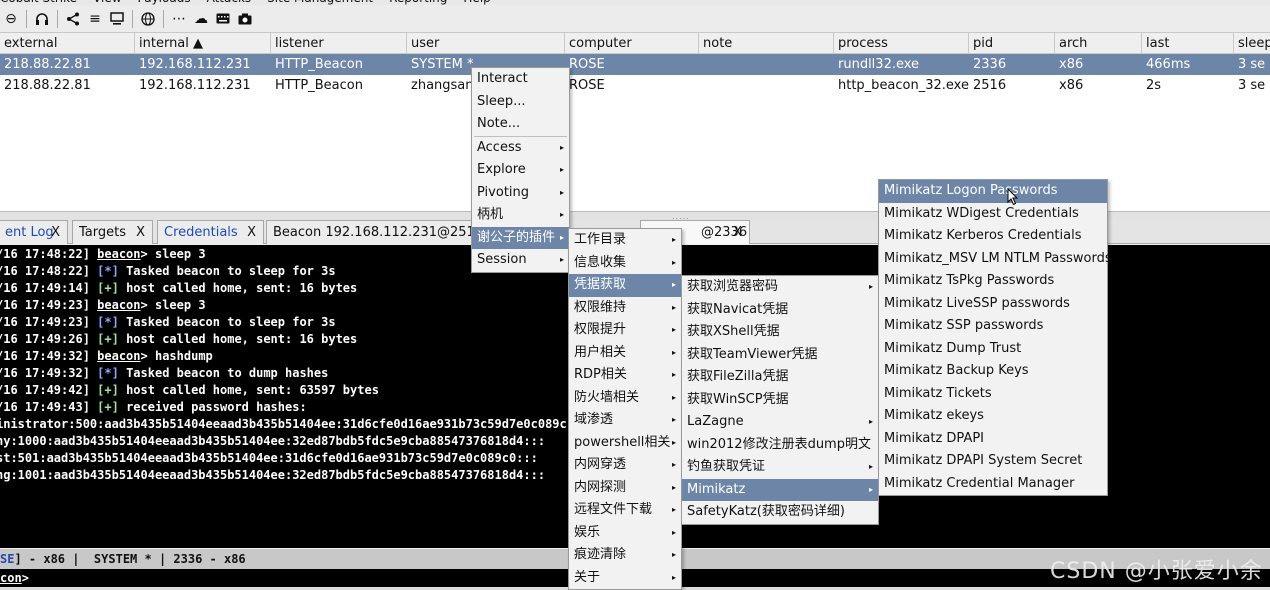 This screenshot has height=590, width=1270. Describe the element at coordinates (625, 398) in the screenshot. I see `plugin_menu-item: 防火墙相关 ▸` at that location.